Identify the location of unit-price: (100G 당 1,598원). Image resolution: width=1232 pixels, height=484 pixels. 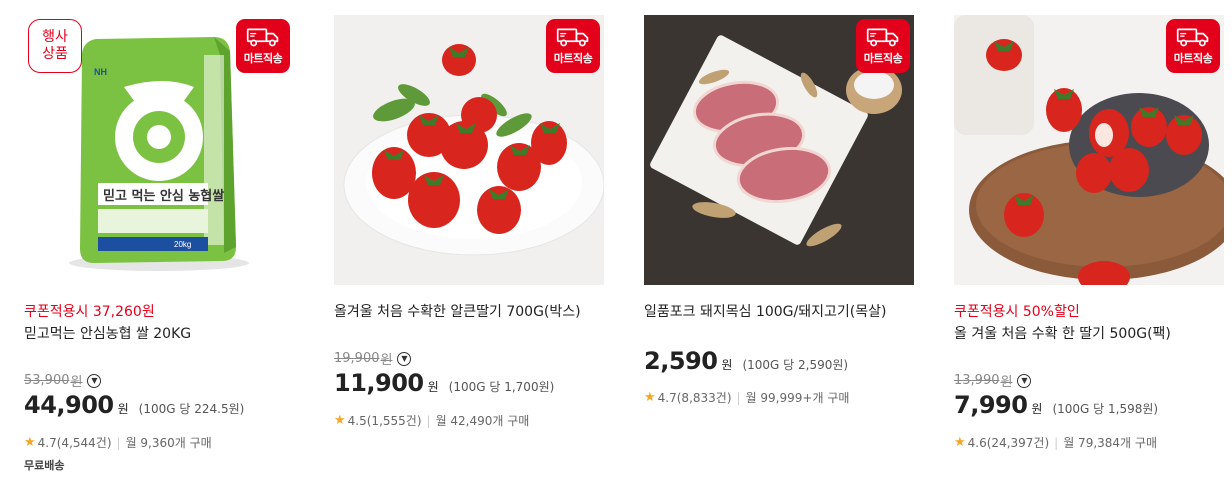
(1105, 409).